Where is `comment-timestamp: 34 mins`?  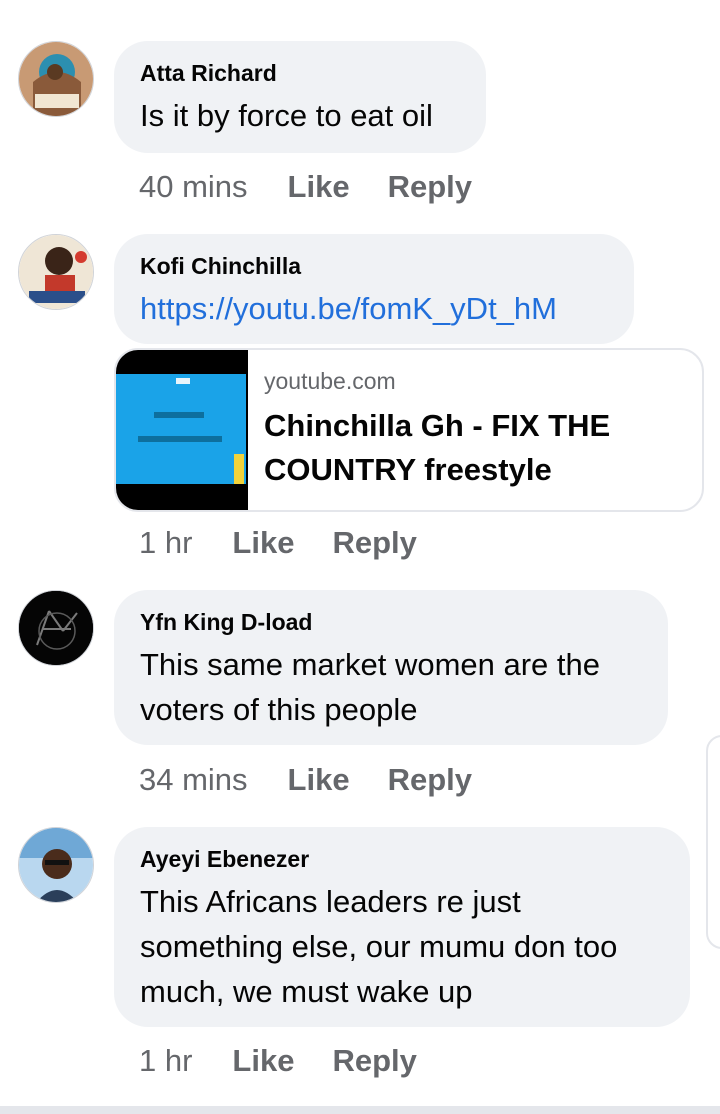
comment-timestamp: 34 mins is located at coordinates (193, 780).